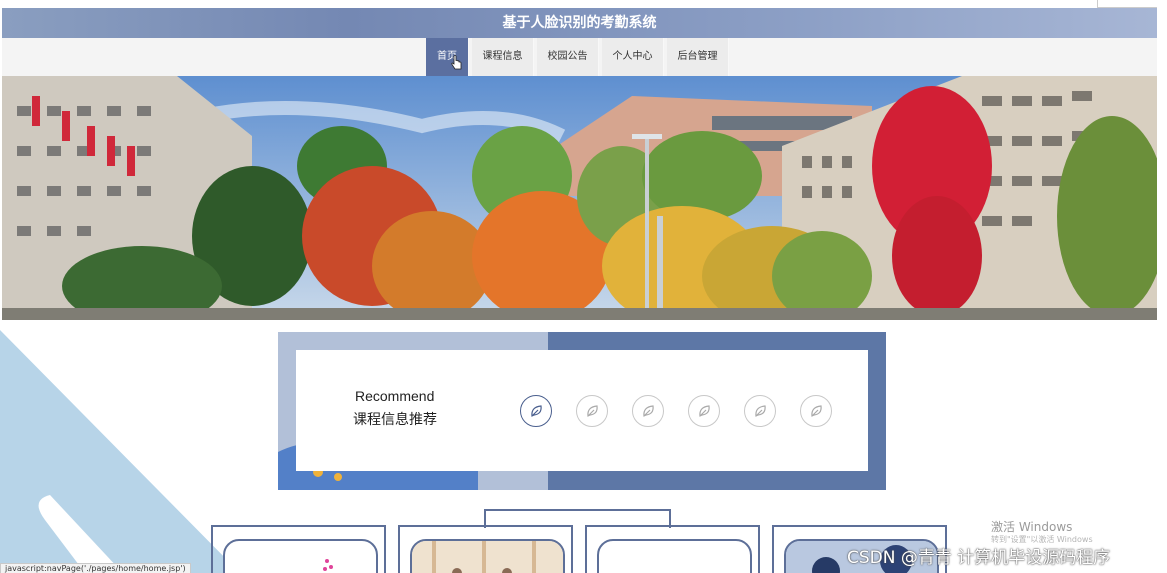  I want to click on recommend-title-en: Recommend, so click(395, 396).